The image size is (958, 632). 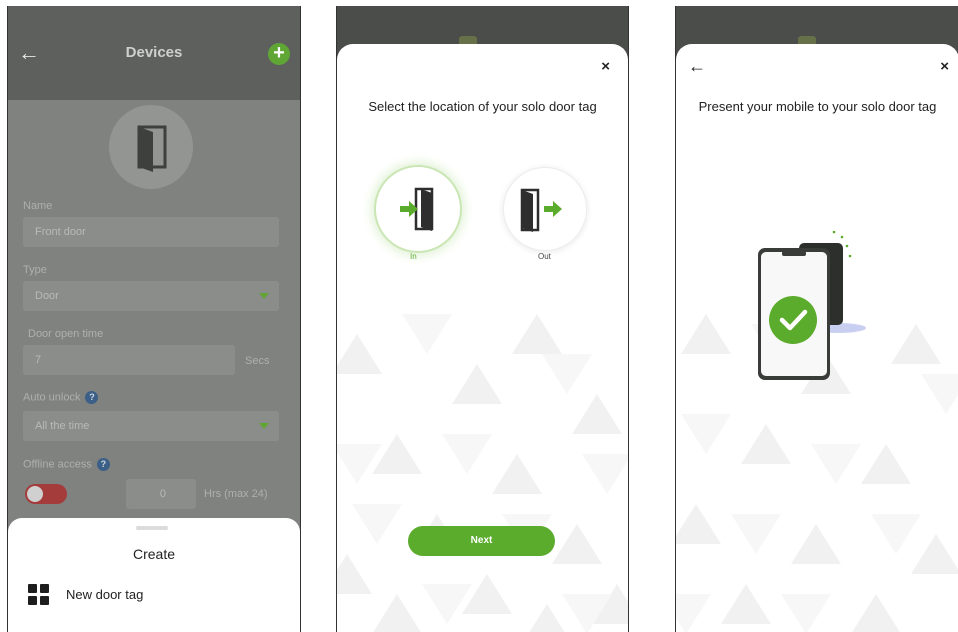 What do you see at coordinates (279, 54) in the screenshot?
I see `add-device-button: +` at bounding box center [279, 54].